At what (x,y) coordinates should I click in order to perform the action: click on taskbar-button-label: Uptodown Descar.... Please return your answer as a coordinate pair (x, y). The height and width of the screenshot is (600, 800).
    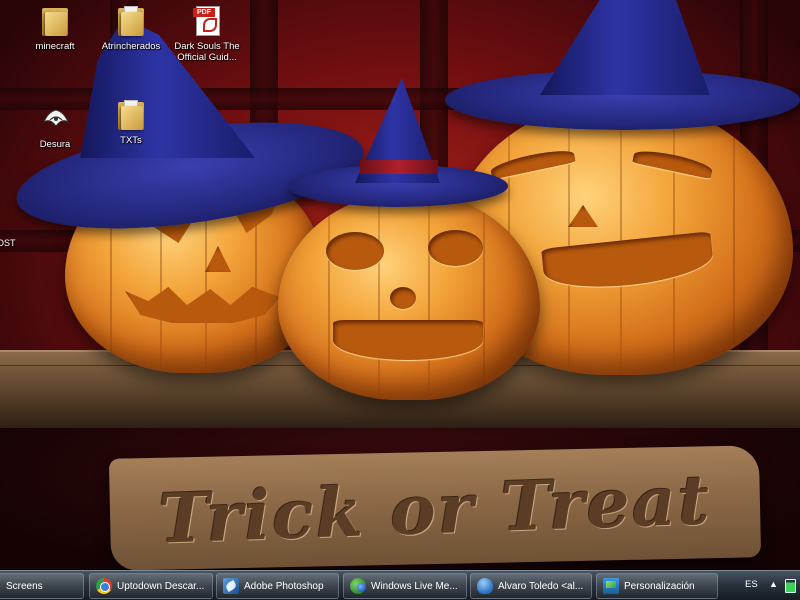
    Looking at the image, I should click on (161, 586).